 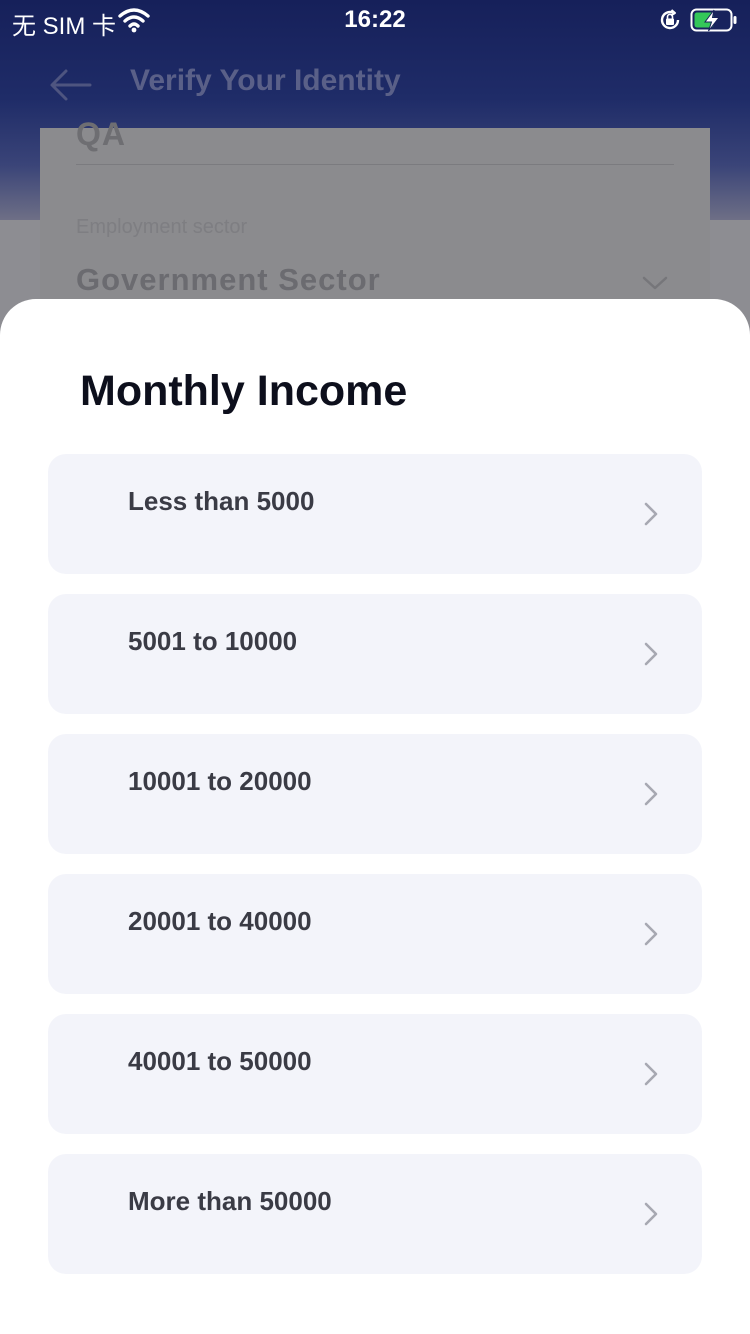 What do you see at coordinates (162, 227) in the screenshot?
I see `employment-sector-label: Employment sector` at bounding box center [162, 227].